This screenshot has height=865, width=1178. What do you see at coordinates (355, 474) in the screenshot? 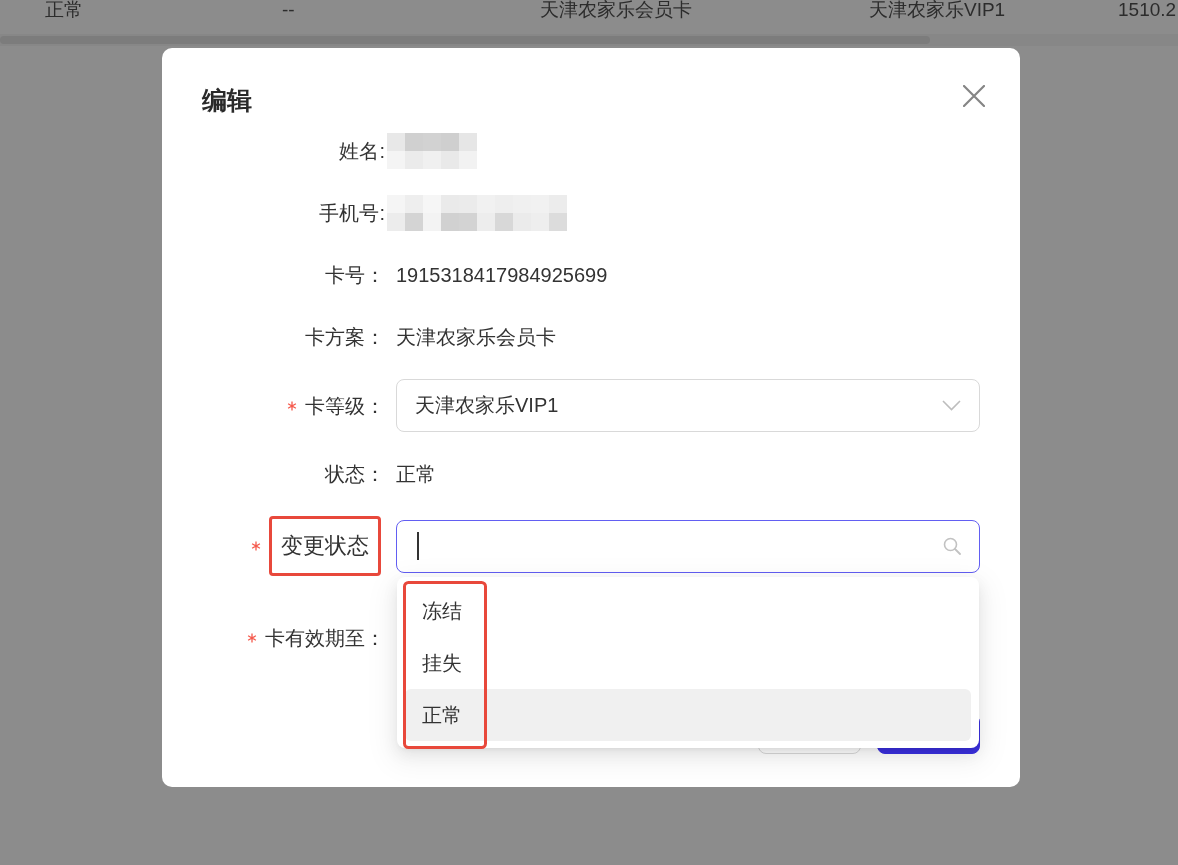
I see `field-label: 状态：` at bounding box center [355, 474].